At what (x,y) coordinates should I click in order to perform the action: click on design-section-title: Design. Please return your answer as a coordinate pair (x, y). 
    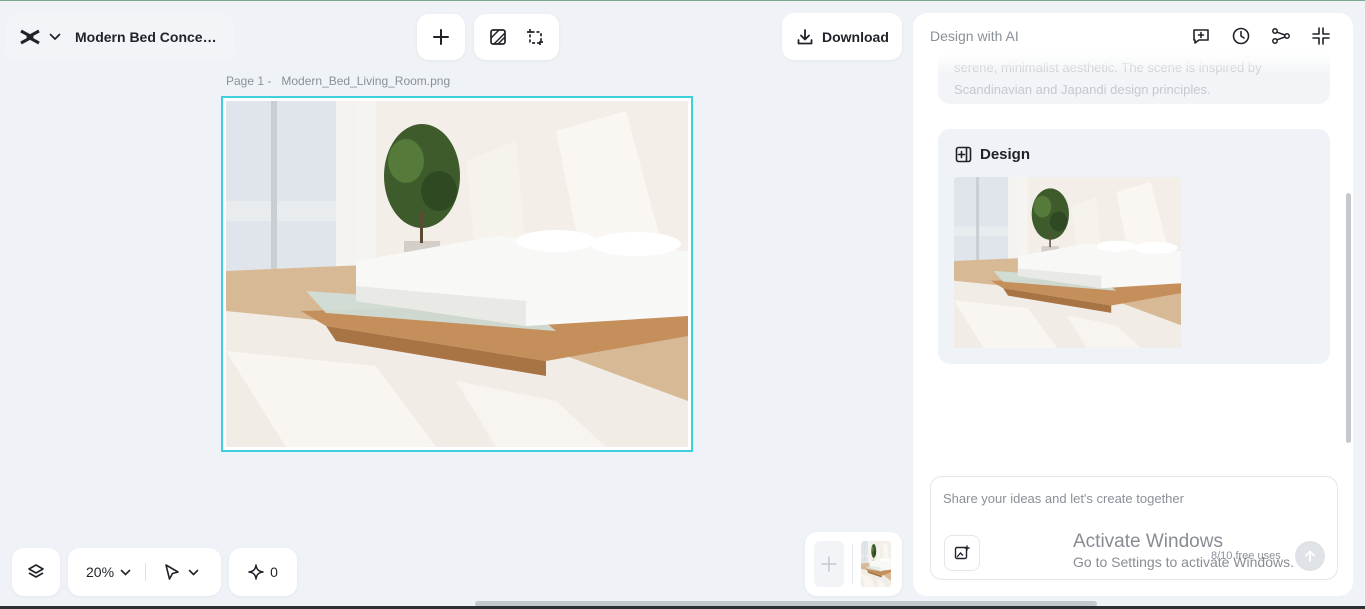
    Looking at the image, I should click on (1005, 154).